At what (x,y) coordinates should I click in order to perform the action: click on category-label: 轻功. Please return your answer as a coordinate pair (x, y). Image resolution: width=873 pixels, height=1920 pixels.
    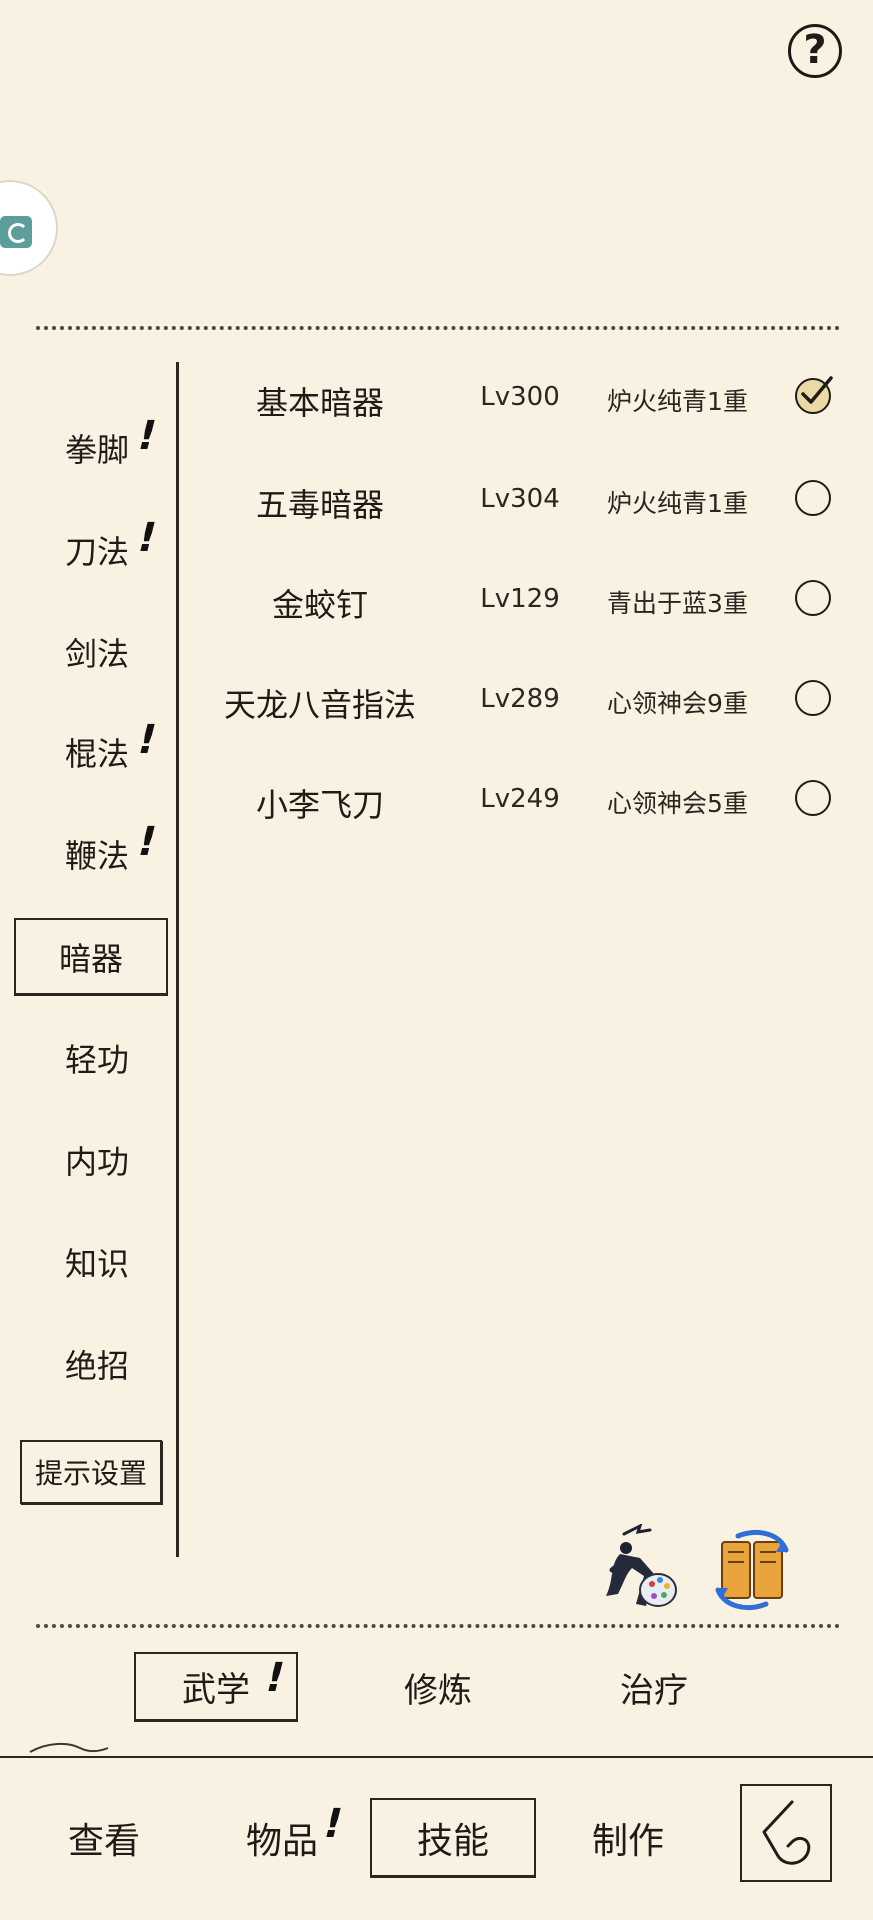
    Looking at the image, I should click on (96, 1060).